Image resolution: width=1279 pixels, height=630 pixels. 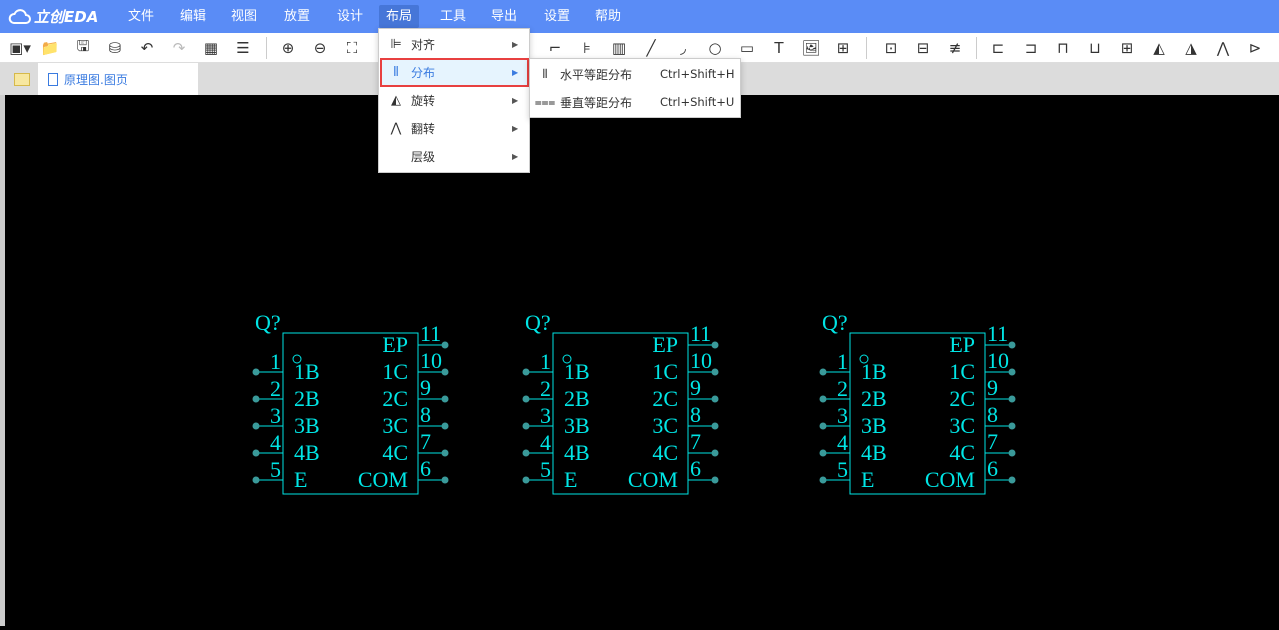 I want to click on menu-1: 编辑, so click(x=193, y=16).